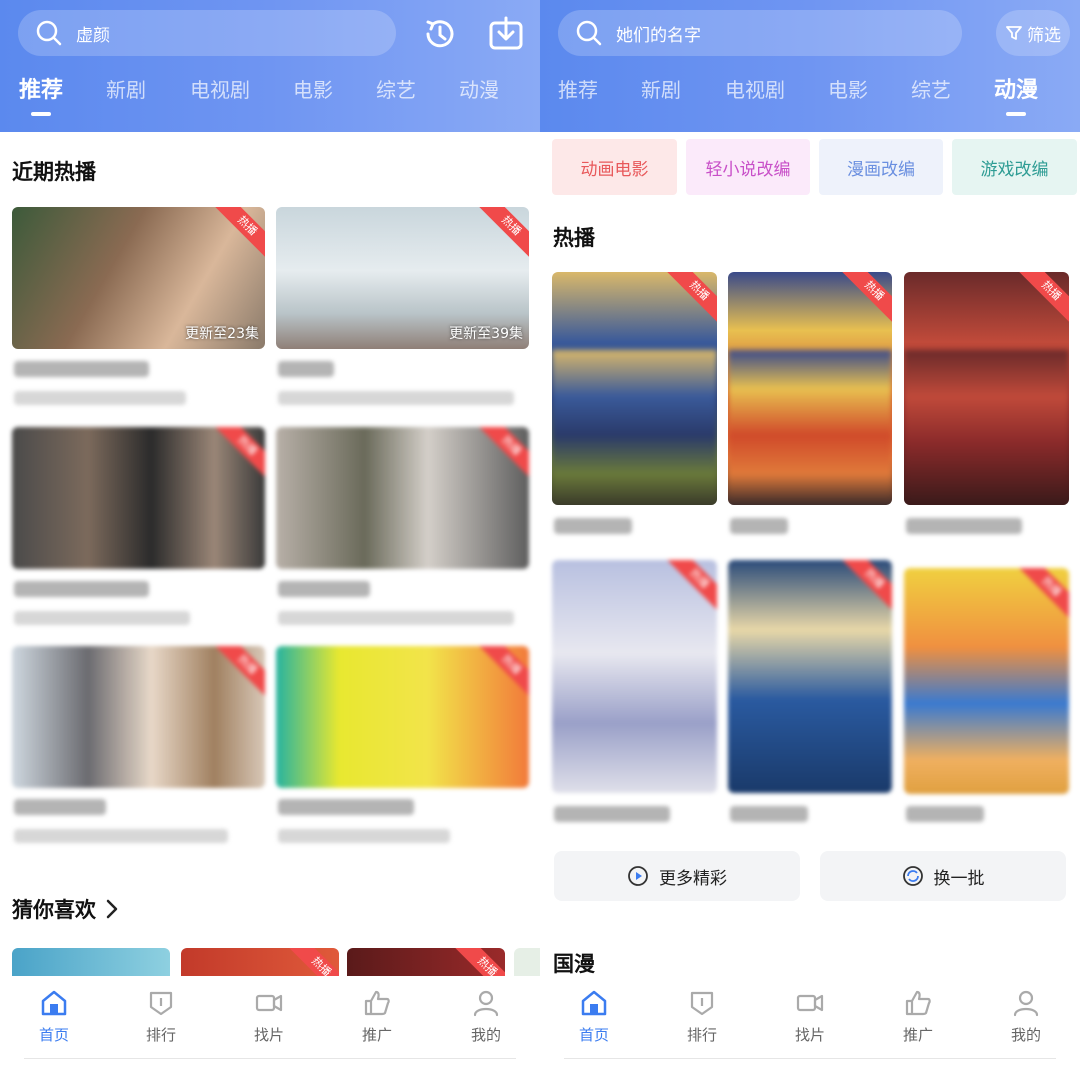  Describe the element at coordinates (693, 878) in the screenshot. I see `more-label: 更多精彩` at that location.